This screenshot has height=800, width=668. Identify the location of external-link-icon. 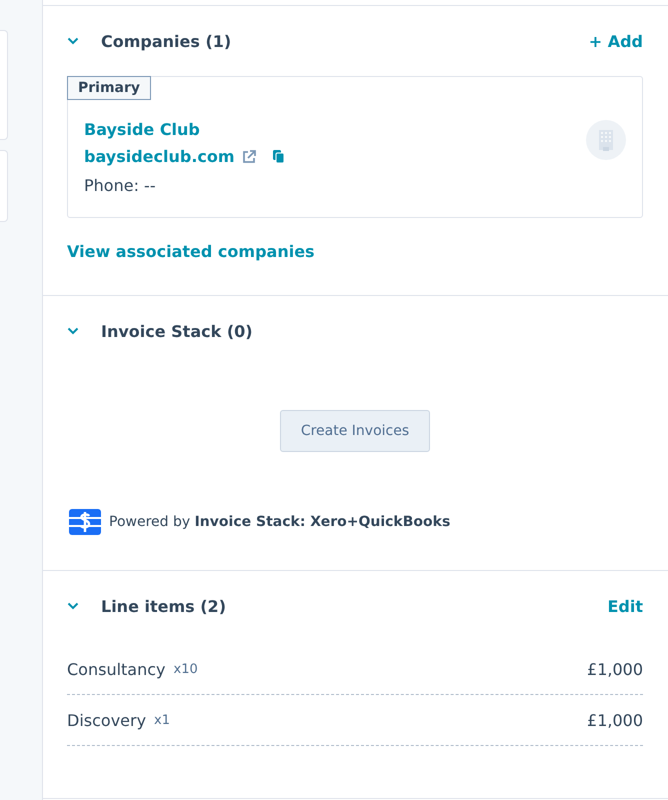
(248, 156).